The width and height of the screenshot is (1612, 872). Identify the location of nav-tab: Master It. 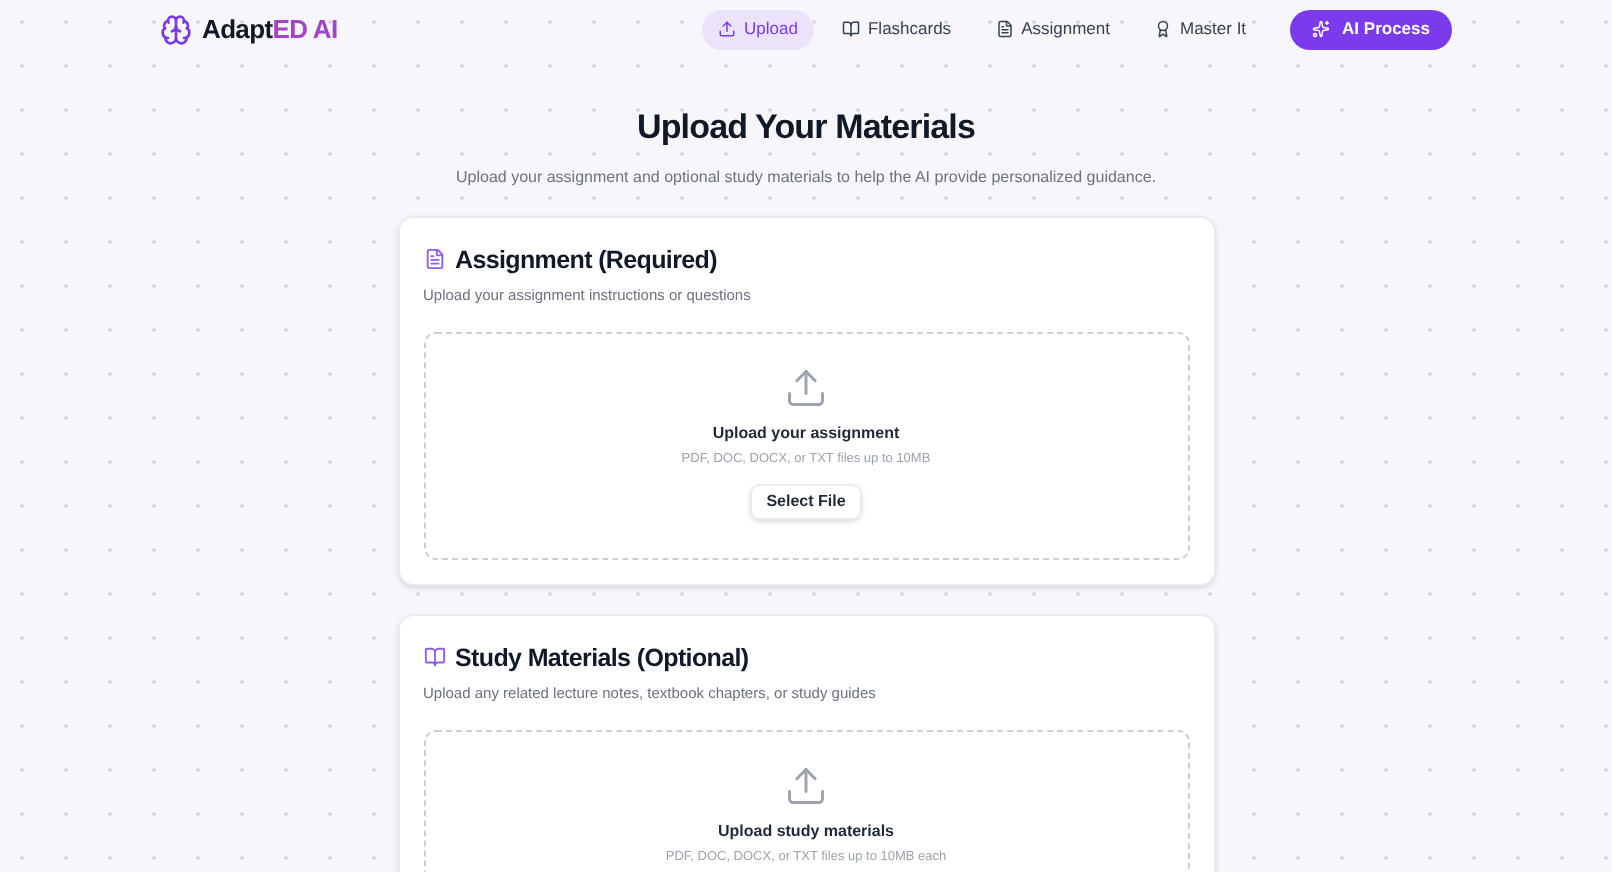
(1200, 29).